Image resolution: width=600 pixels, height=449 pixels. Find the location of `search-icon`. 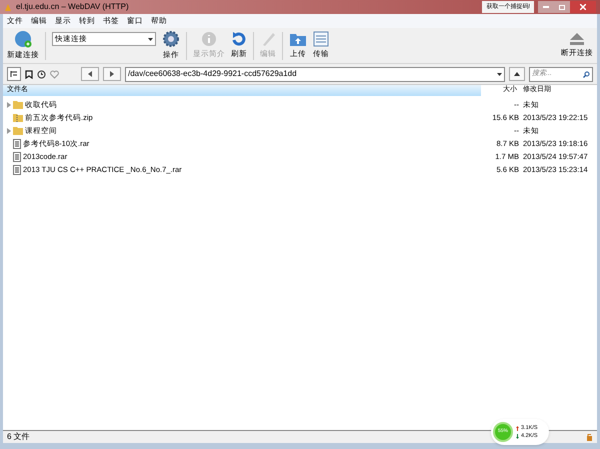

search-icon is located at coordinates (586, 74).